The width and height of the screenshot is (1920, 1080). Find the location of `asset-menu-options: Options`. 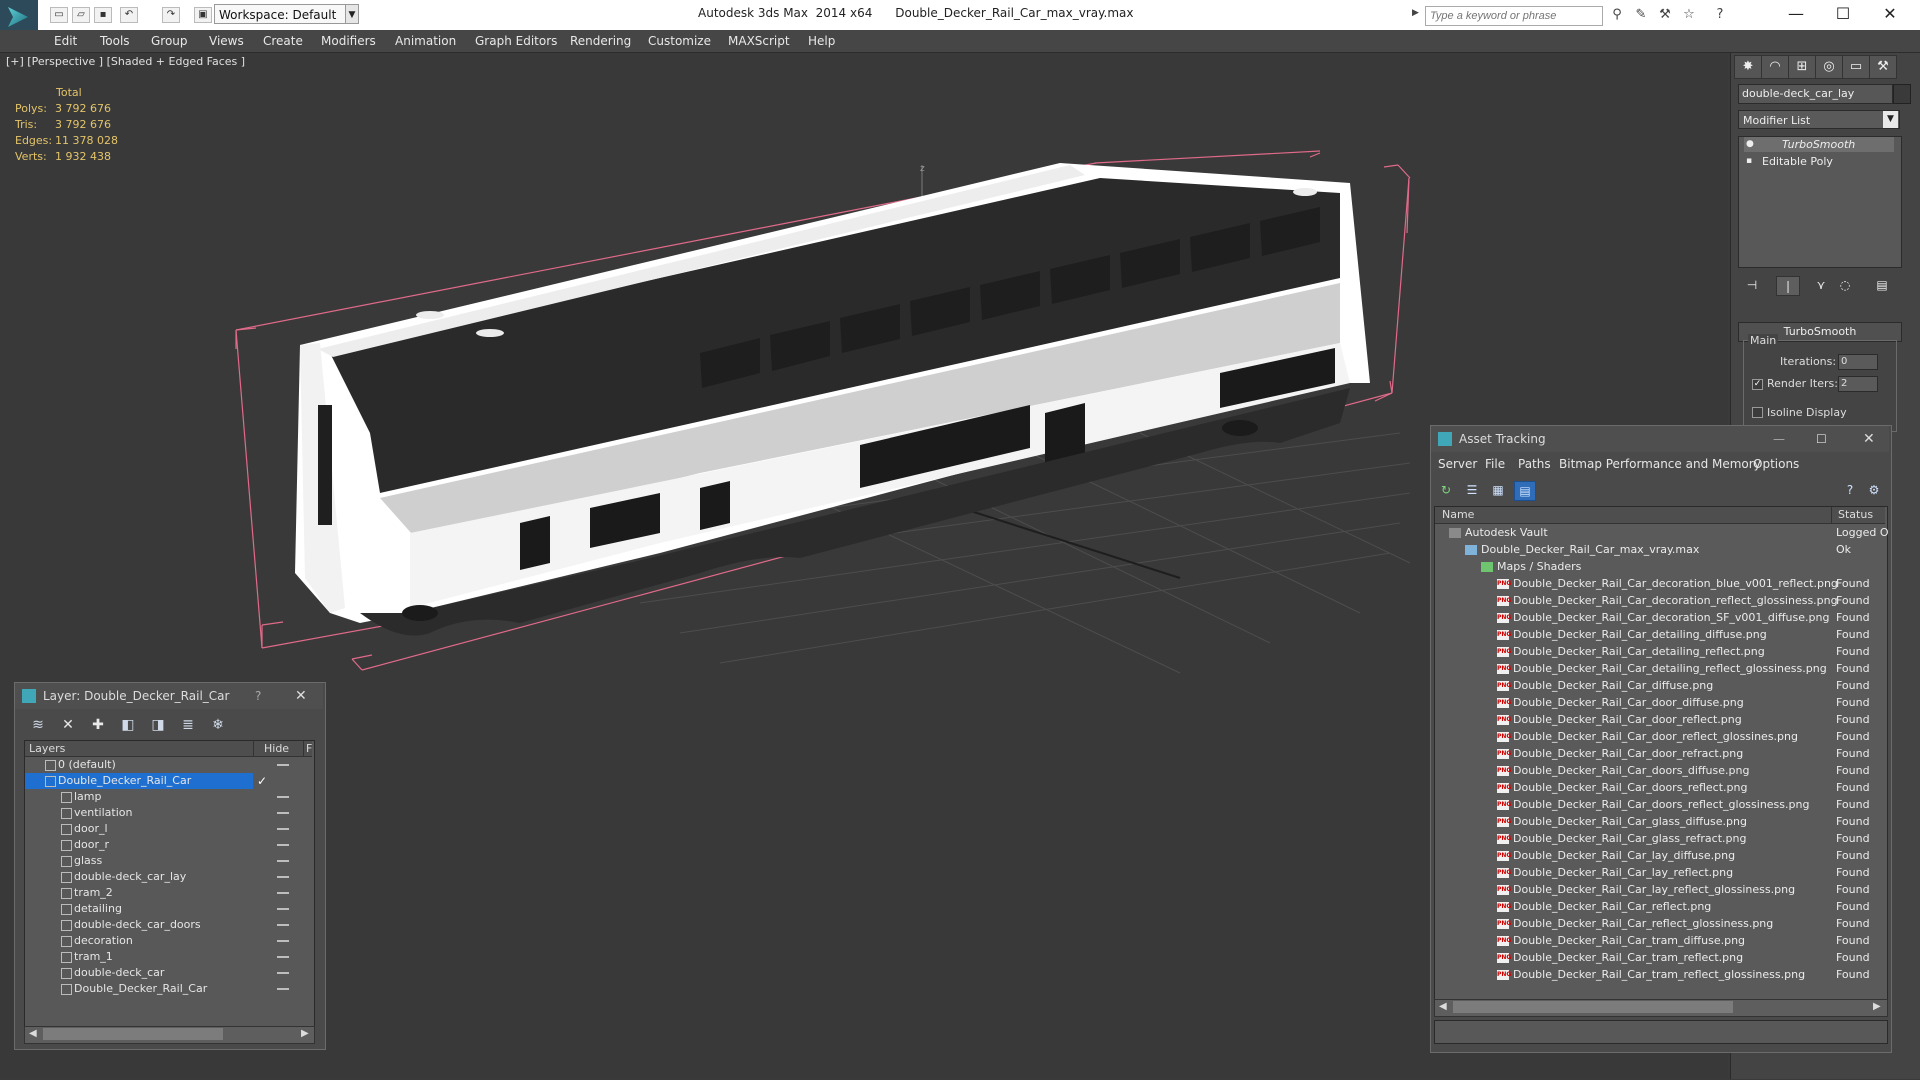

asset-menu-options: Options is located at coordinates (1776, 464).